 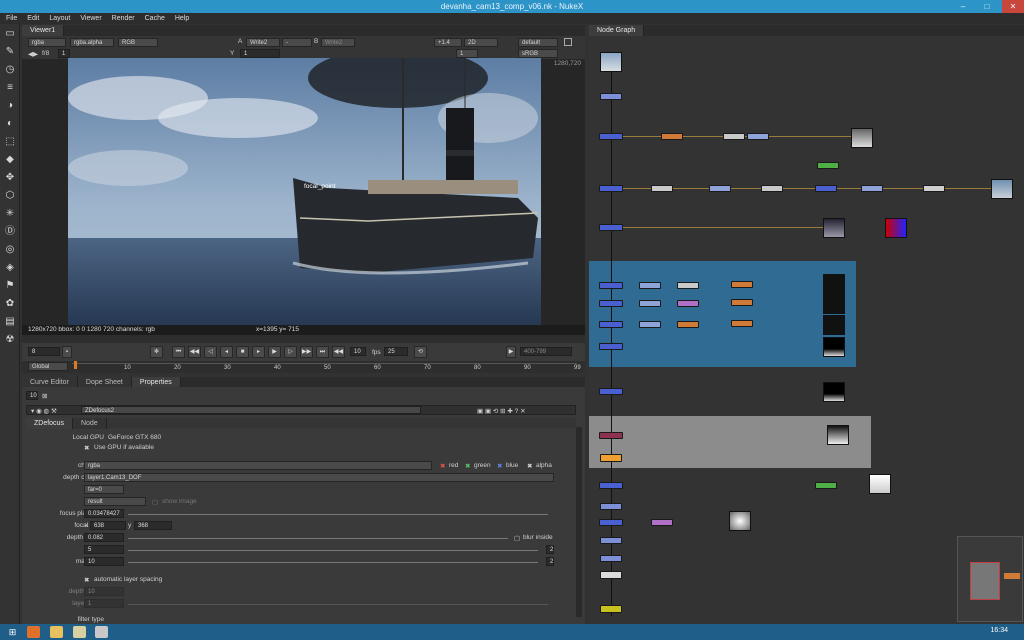 I want to click on dof-field: 0.082, so click(x=104, y=537).